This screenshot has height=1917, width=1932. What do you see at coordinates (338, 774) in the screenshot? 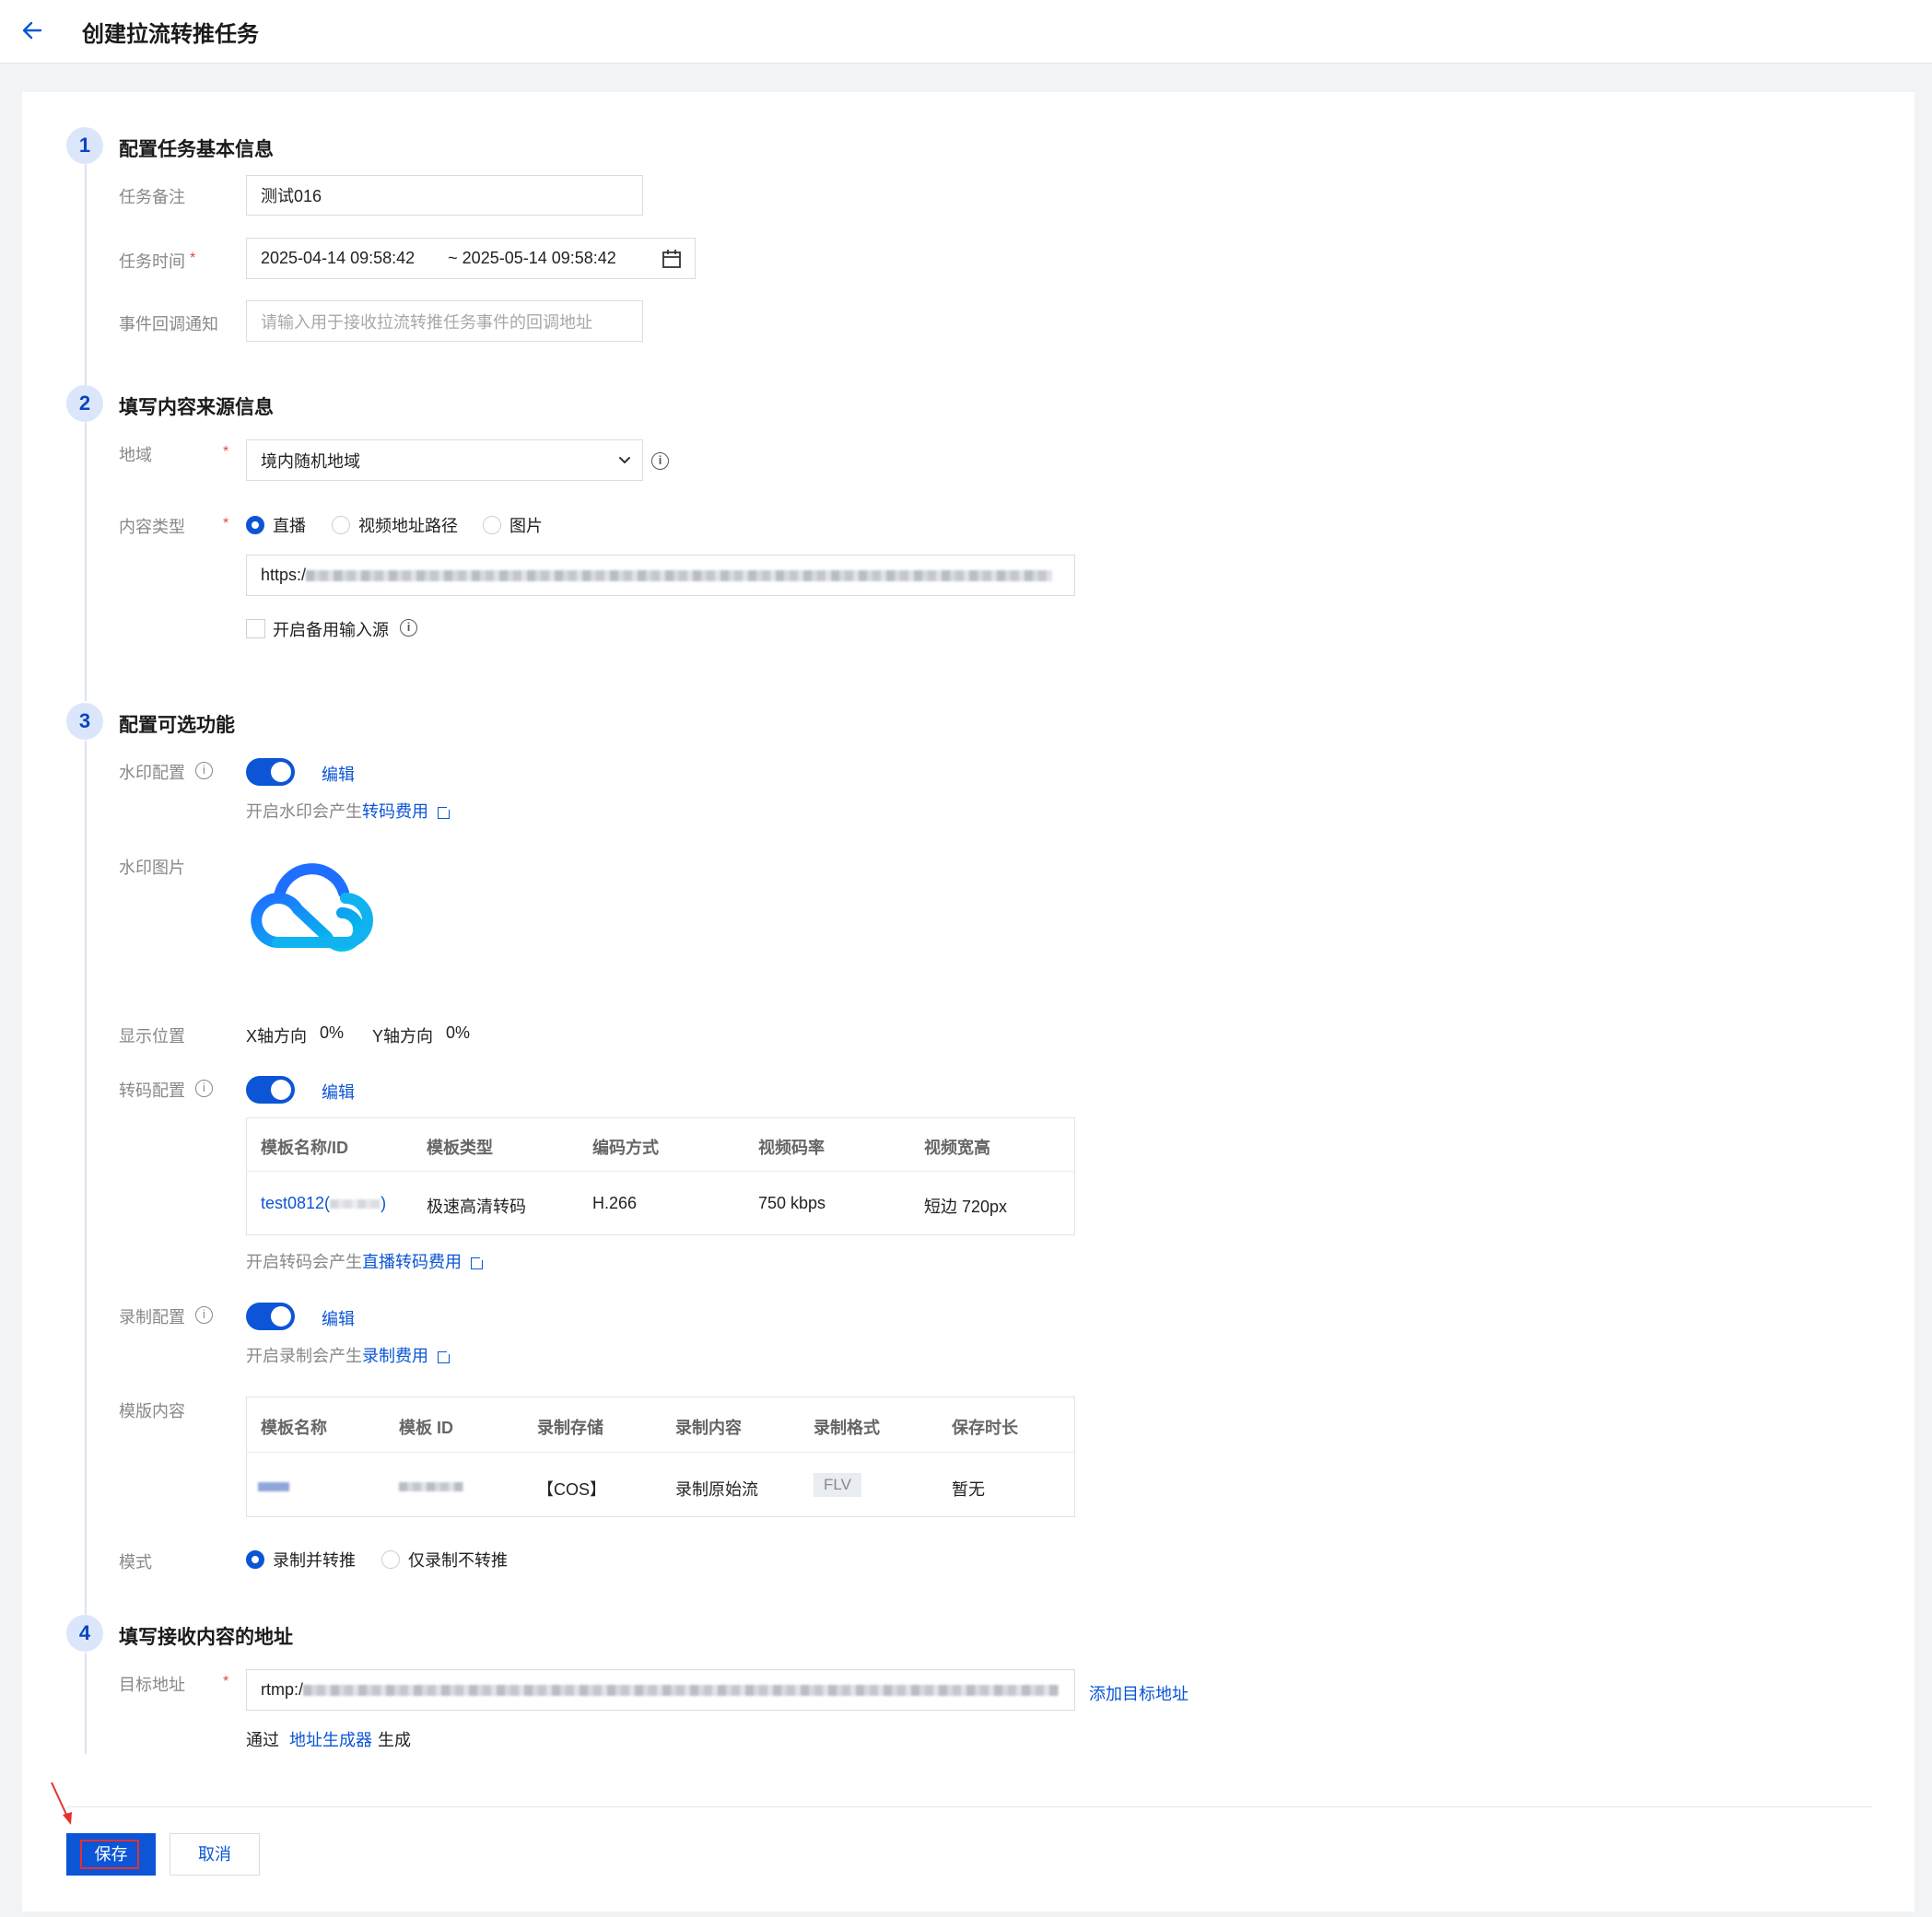
I see `watermark-edit-link: 编辑` at bounding box center [338, 774].